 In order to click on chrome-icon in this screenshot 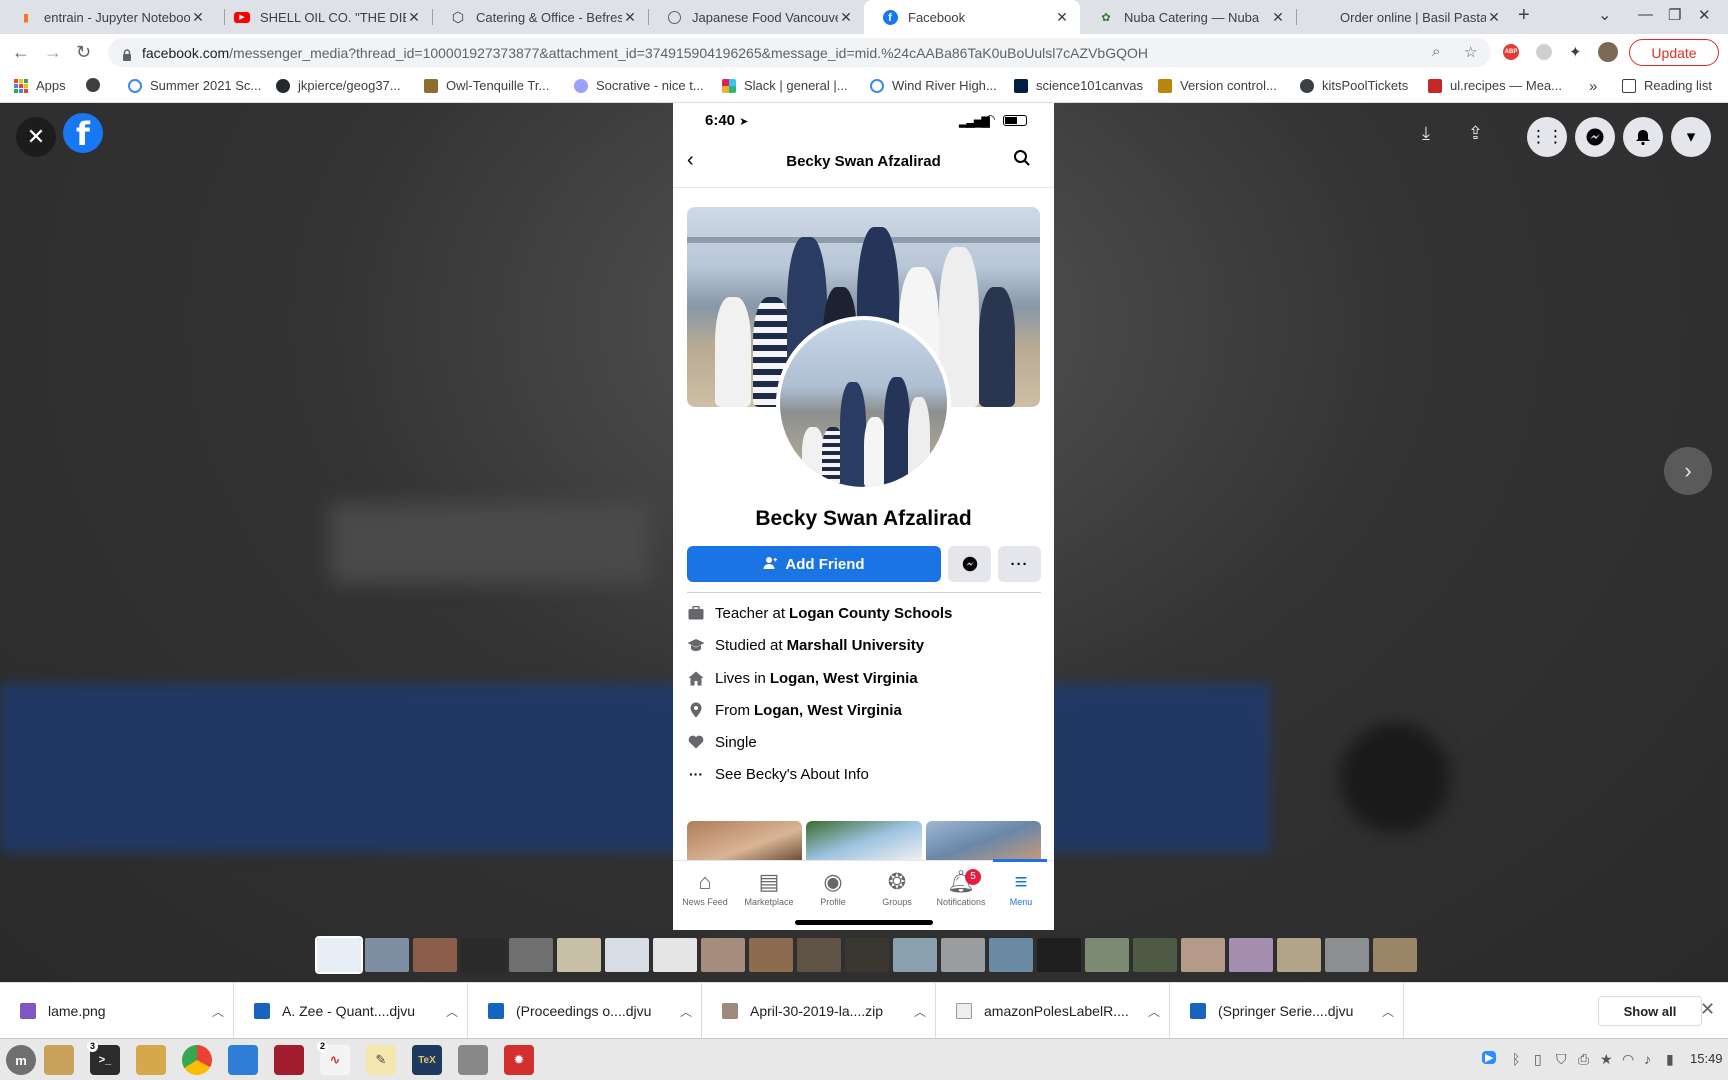, I will do `click(197, 1060)`.